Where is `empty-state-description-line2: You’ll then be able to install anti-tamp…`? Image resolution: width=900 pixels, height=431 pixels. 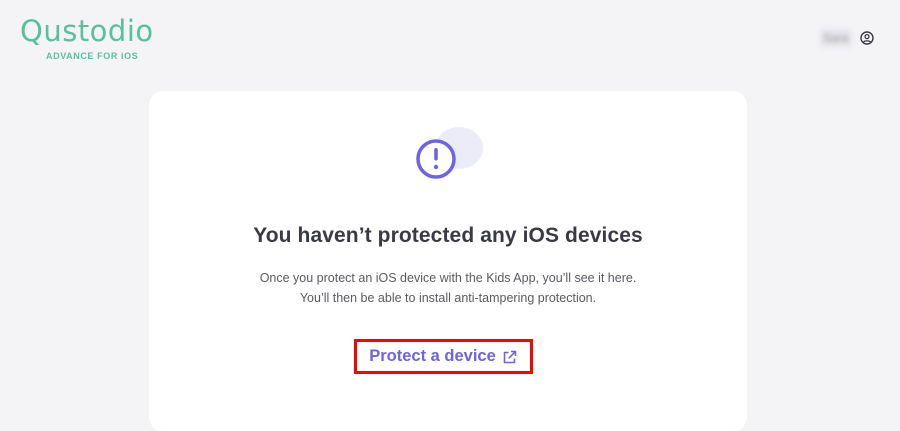 empty-state-description-line2: You’ll then be able to install anti-tamp… is located at coordinates (448, 298).